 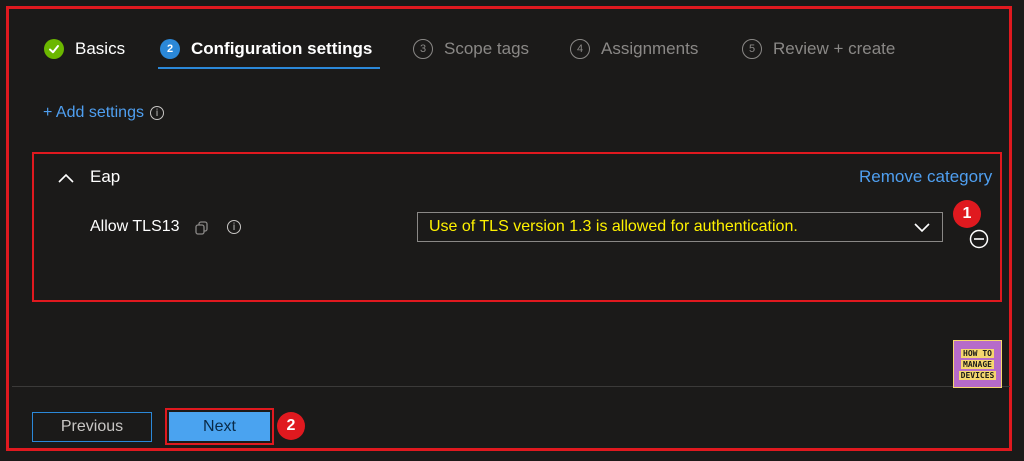 I want to click on add-settings-label: + Add settings, so click(x=93, y=112).